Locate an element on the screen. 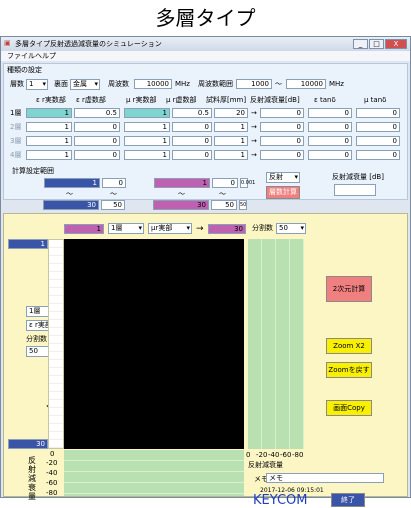 The height and width of the screenshot is (508, 411). freq-label: 周波数 is located at coordinates (118, 84).